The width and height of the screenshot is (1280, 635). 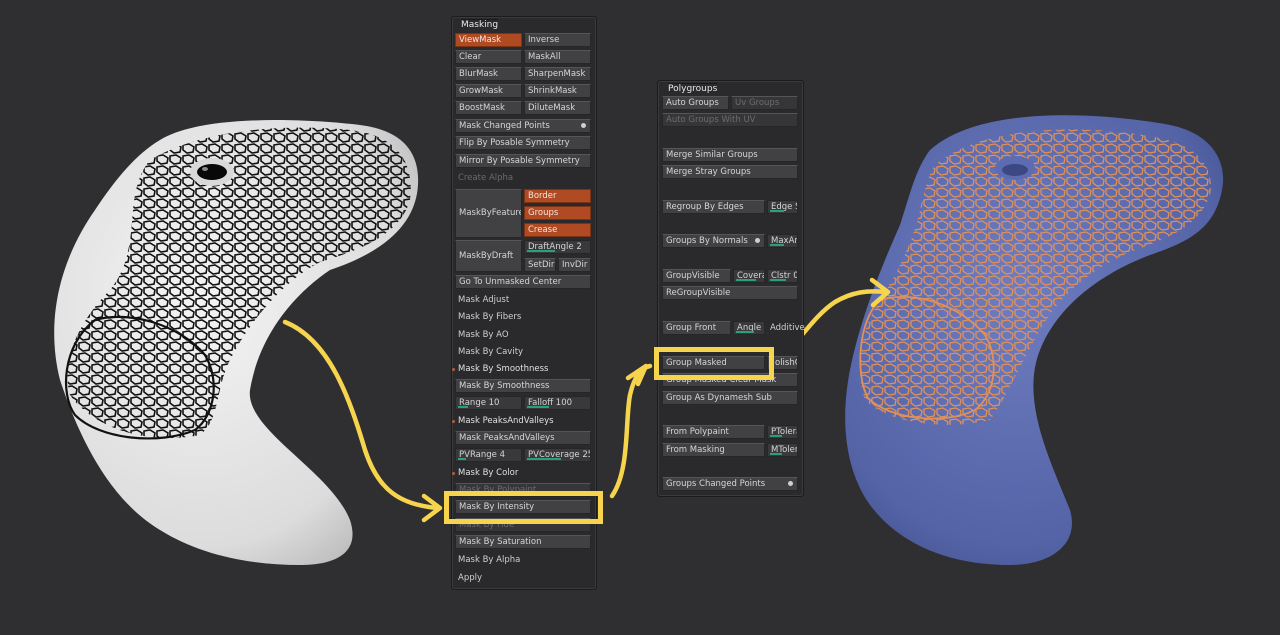 I want to click on from-masking-button: From Masking, so click(x=713, y=450).